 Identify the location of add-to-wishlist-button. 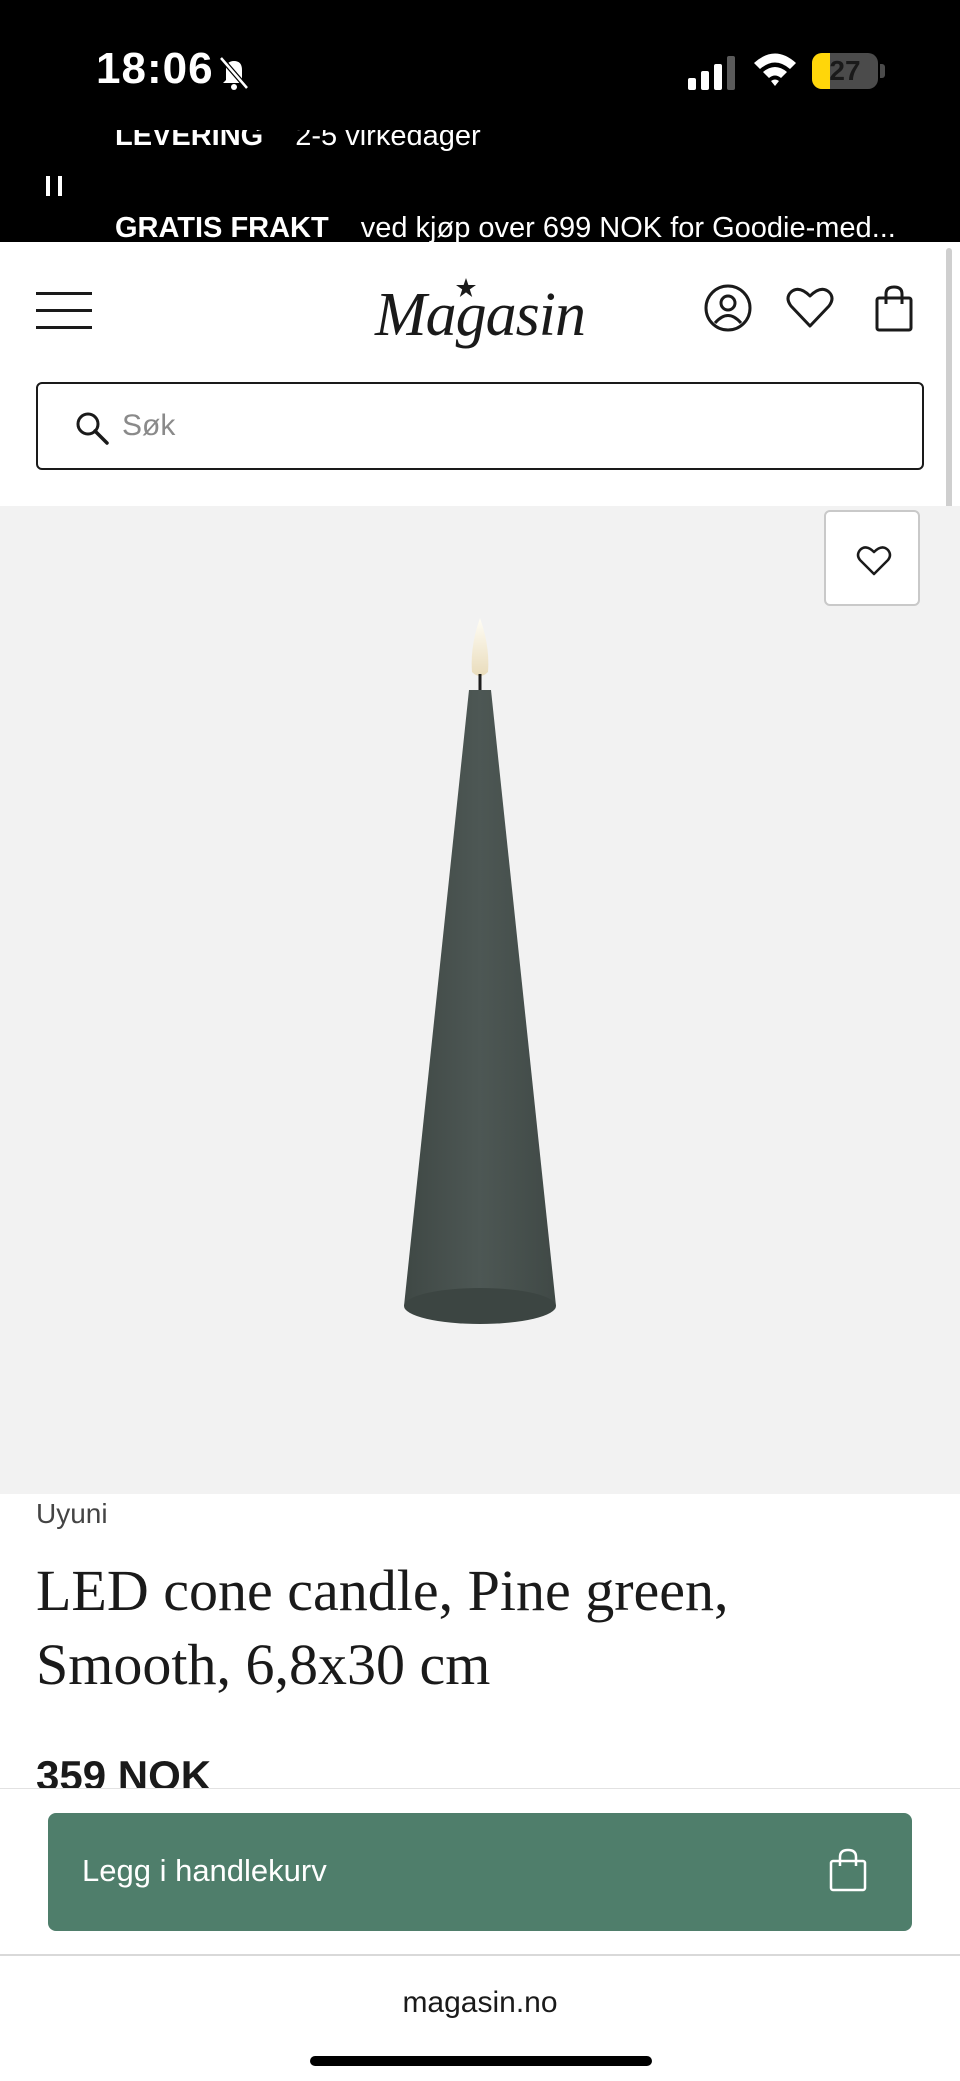
(872, 558).